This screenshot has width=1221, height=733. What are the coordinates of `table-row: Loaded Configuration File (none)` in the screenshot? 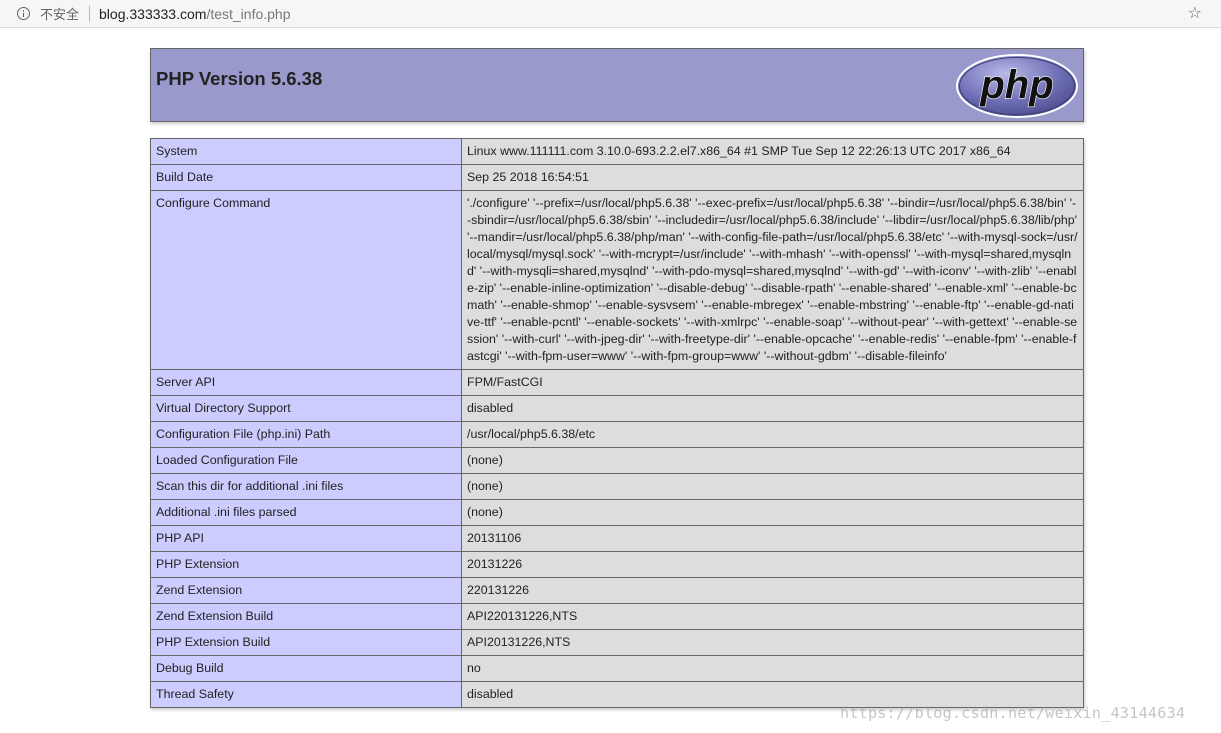 It's located at (617, 460).